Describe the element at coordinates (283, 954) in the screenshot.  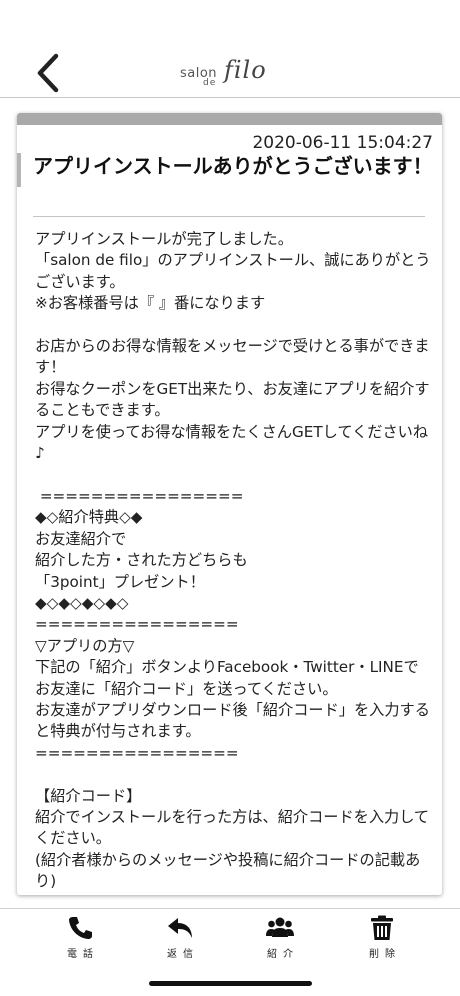
I see `introduce-label: 紹介` at that location.